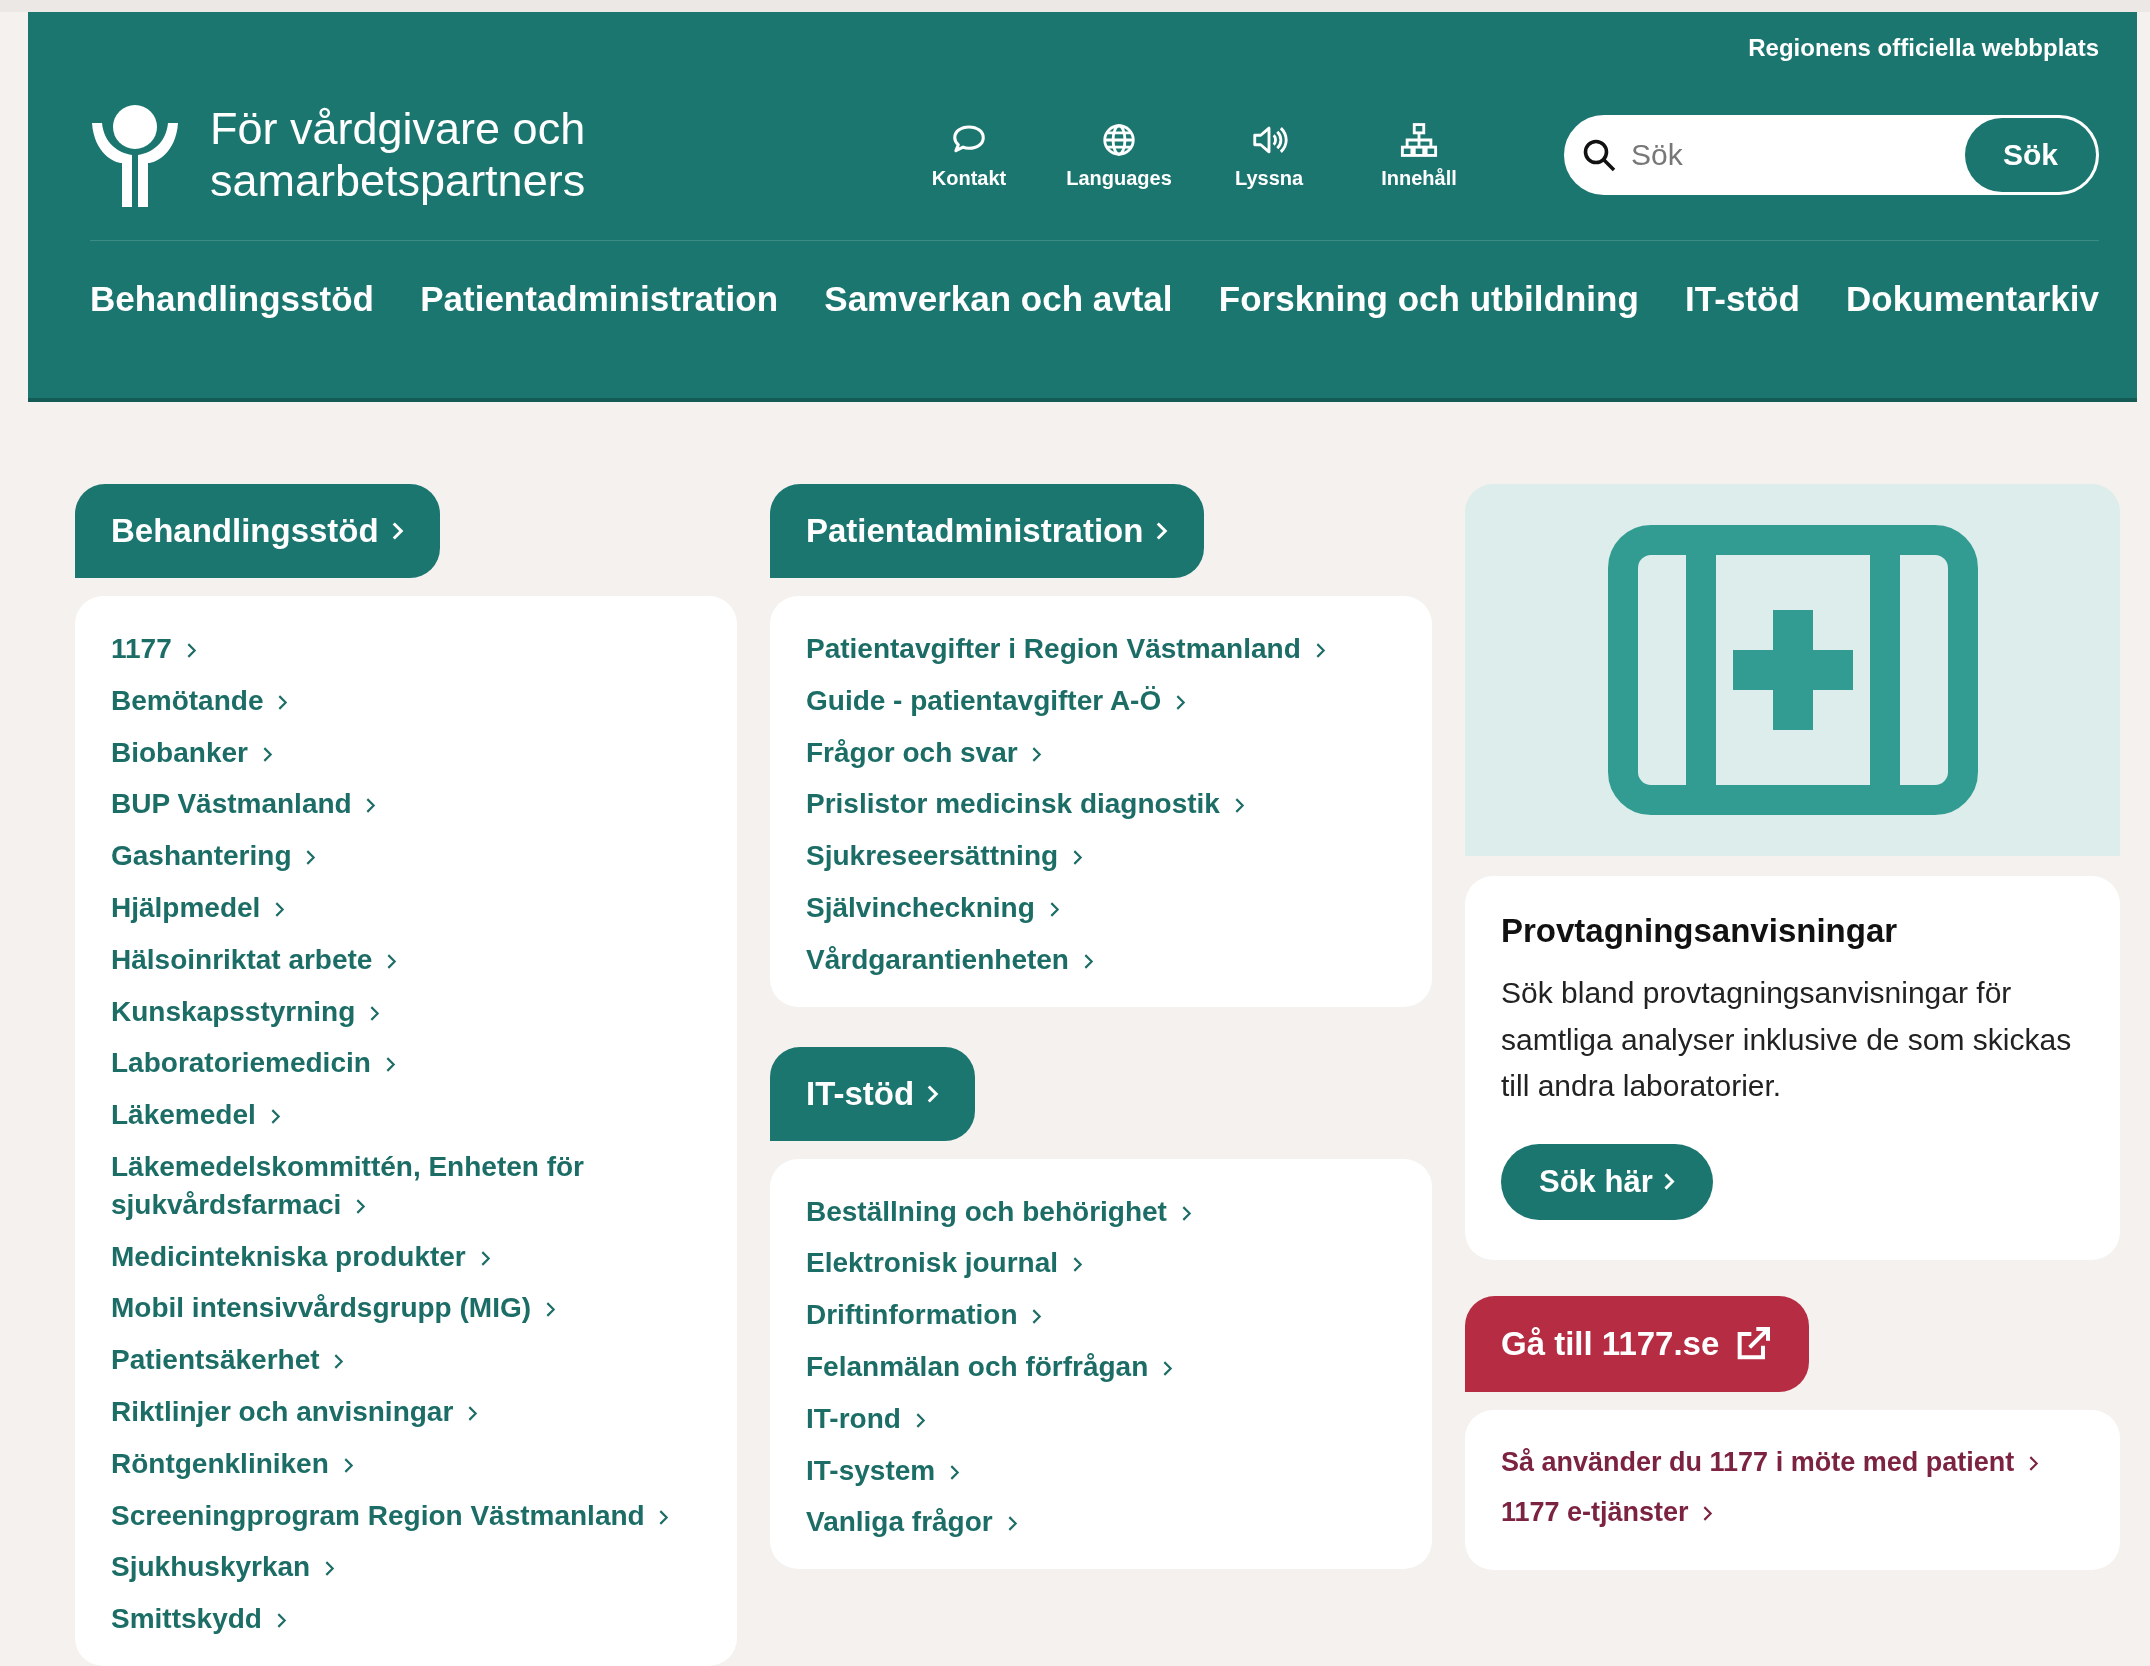 This screenshot has height=1666, width=2150. What do you see at coordinates (1269, 155) in the screenshot?
I see `header-tool-link: Lyssna` at bounding box center [1269, 155].